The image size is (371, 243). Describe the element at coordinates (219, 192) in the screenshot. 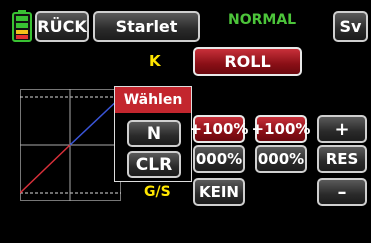

I see `switch-kein-button: KEIN` at that location.